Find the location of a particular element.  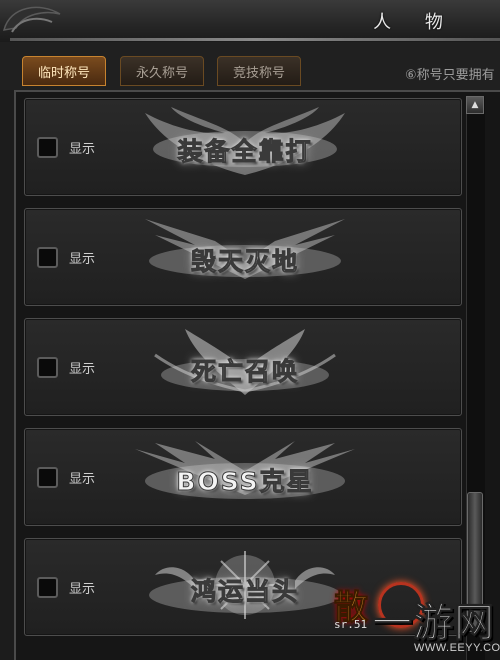

title-name: 鸿运当头 is located at coordinates (244, 592).